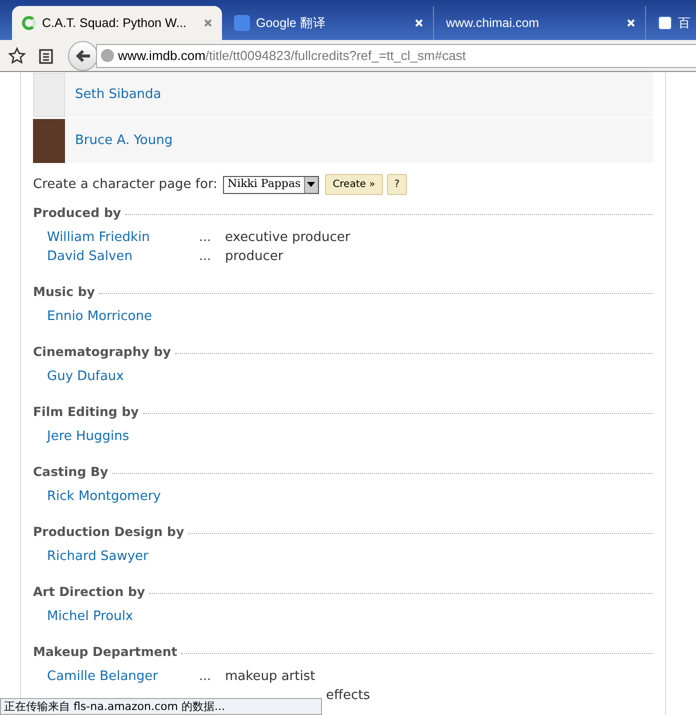 The width and height of the screenshot is (696, 715). I want to click on crew-name-link: William Friedkin, so click(98, 237).